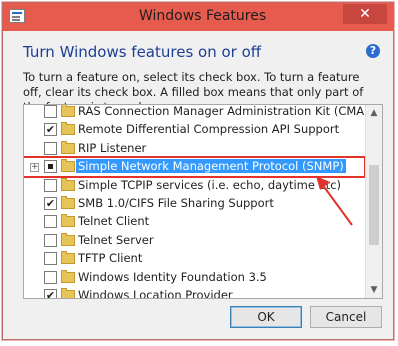  Describe the element at coordinates (112, 147) in the screenshot. I see `feature-label: RIP Listener` at that location.